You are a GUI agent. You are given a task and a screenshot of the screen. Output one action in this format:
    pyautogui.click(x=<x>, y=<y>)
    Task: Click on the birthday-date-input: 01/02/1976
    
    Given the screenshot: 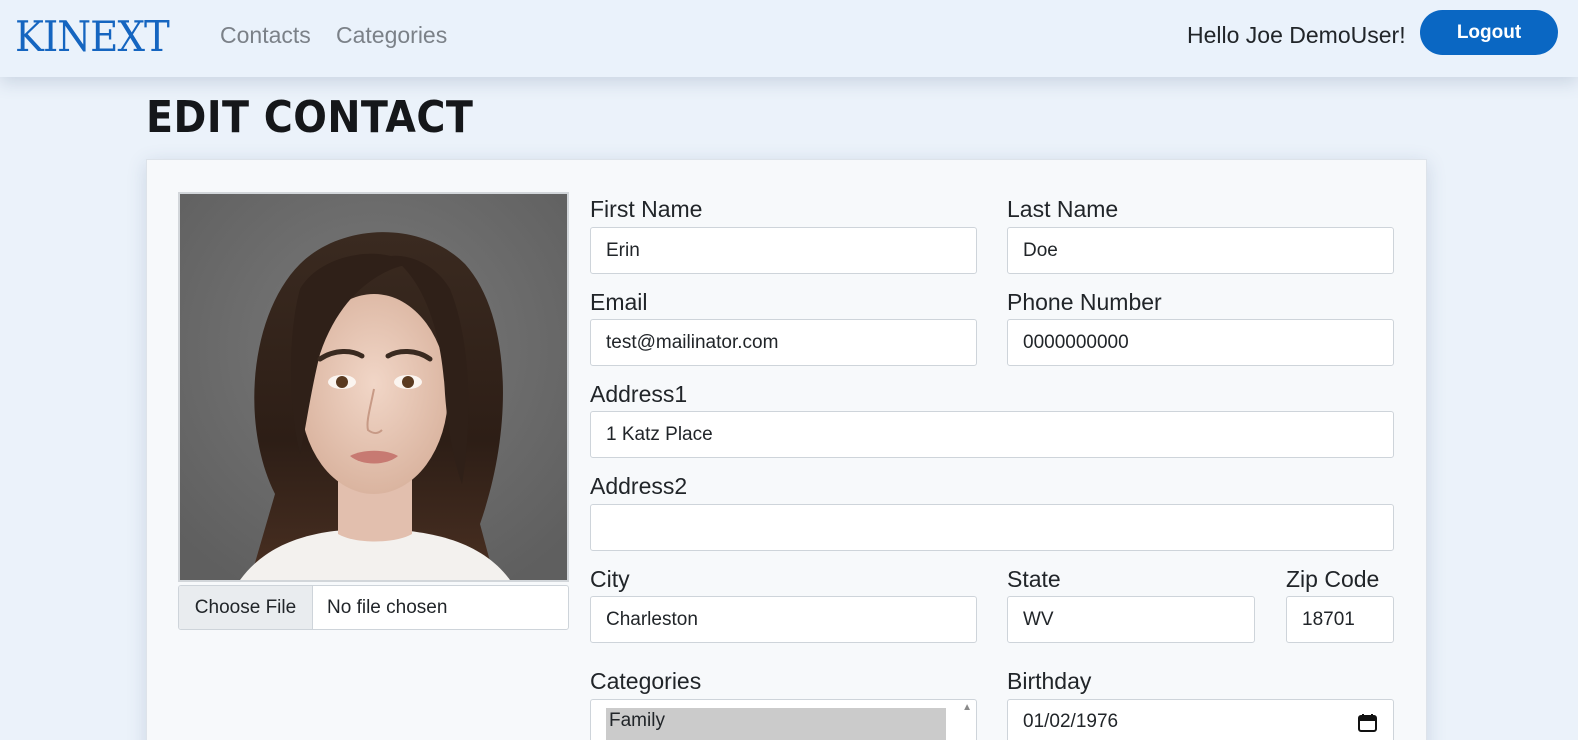 What is the action you would take?
    pyautogui.click(x=1200, y=719)
    